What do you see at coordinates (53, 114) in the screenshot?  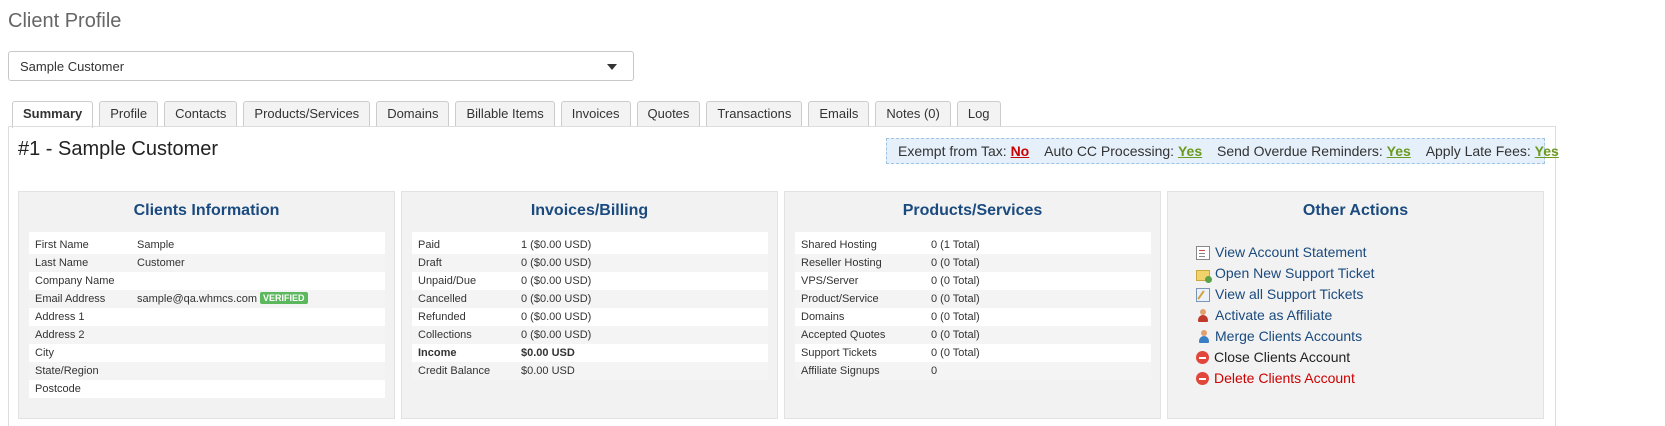 I see `tab-summary: Summary` at bounding box center [53, 114].